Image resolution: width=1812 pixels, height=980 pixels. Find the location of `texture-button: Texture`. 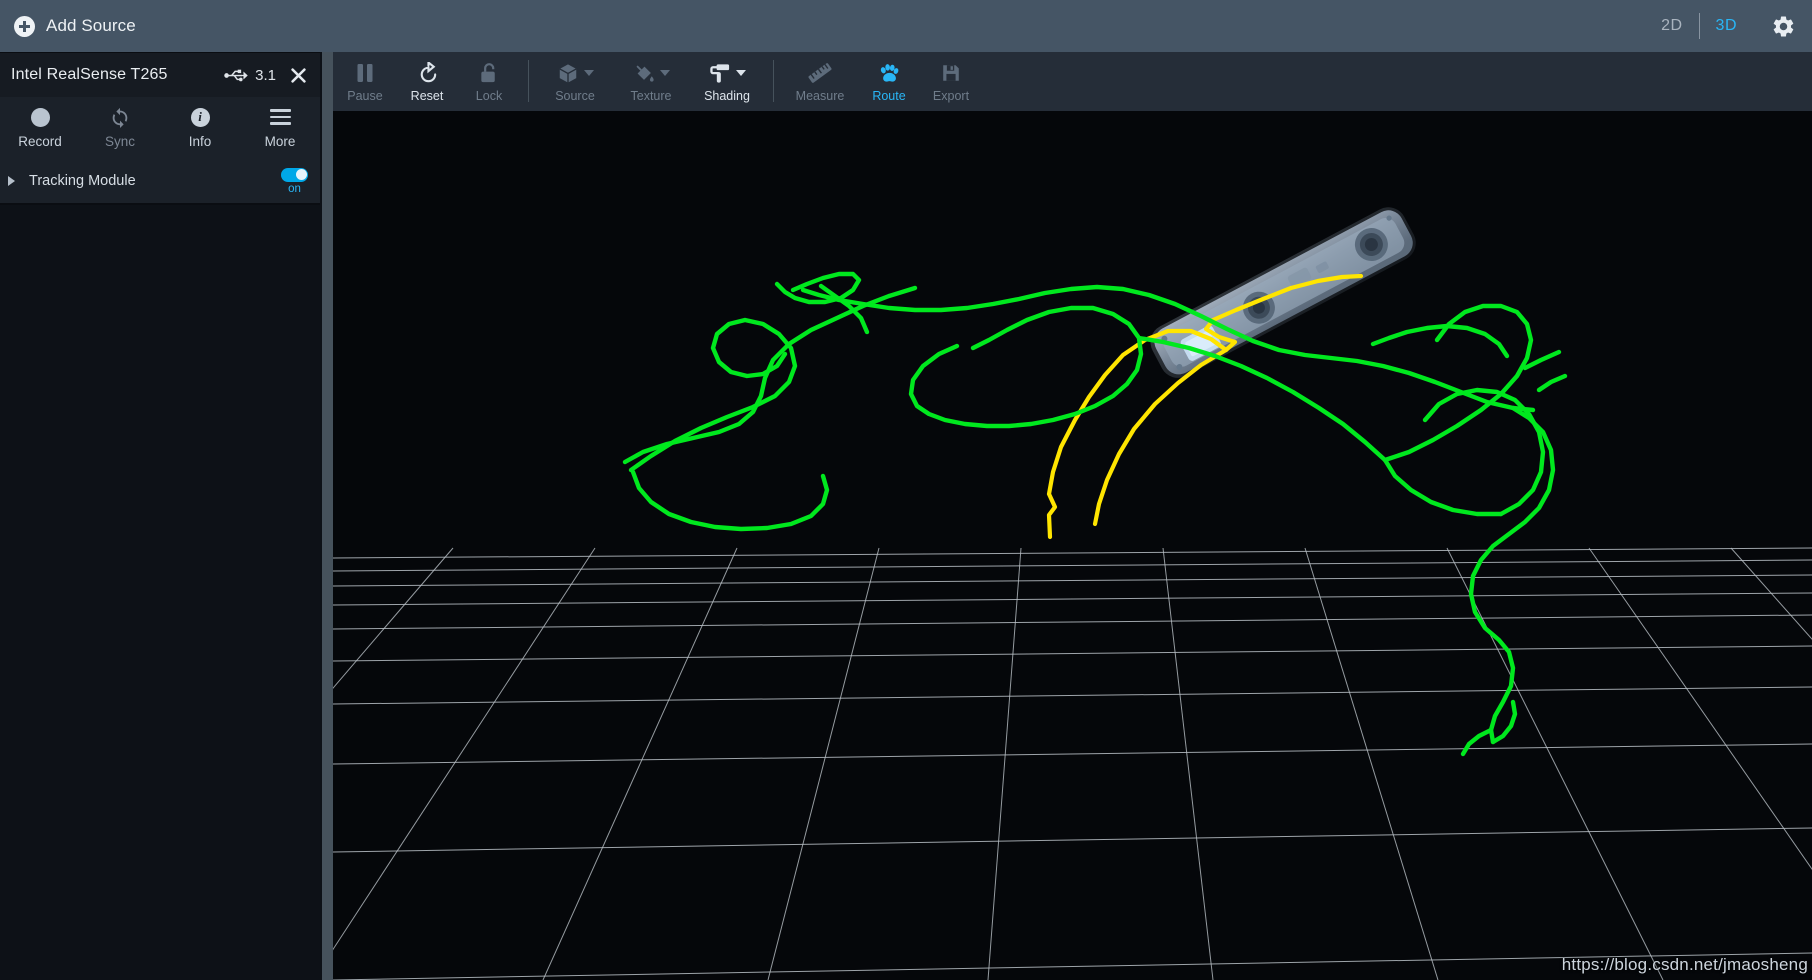

texture-button: Texture is located at coordinates (651, 81).